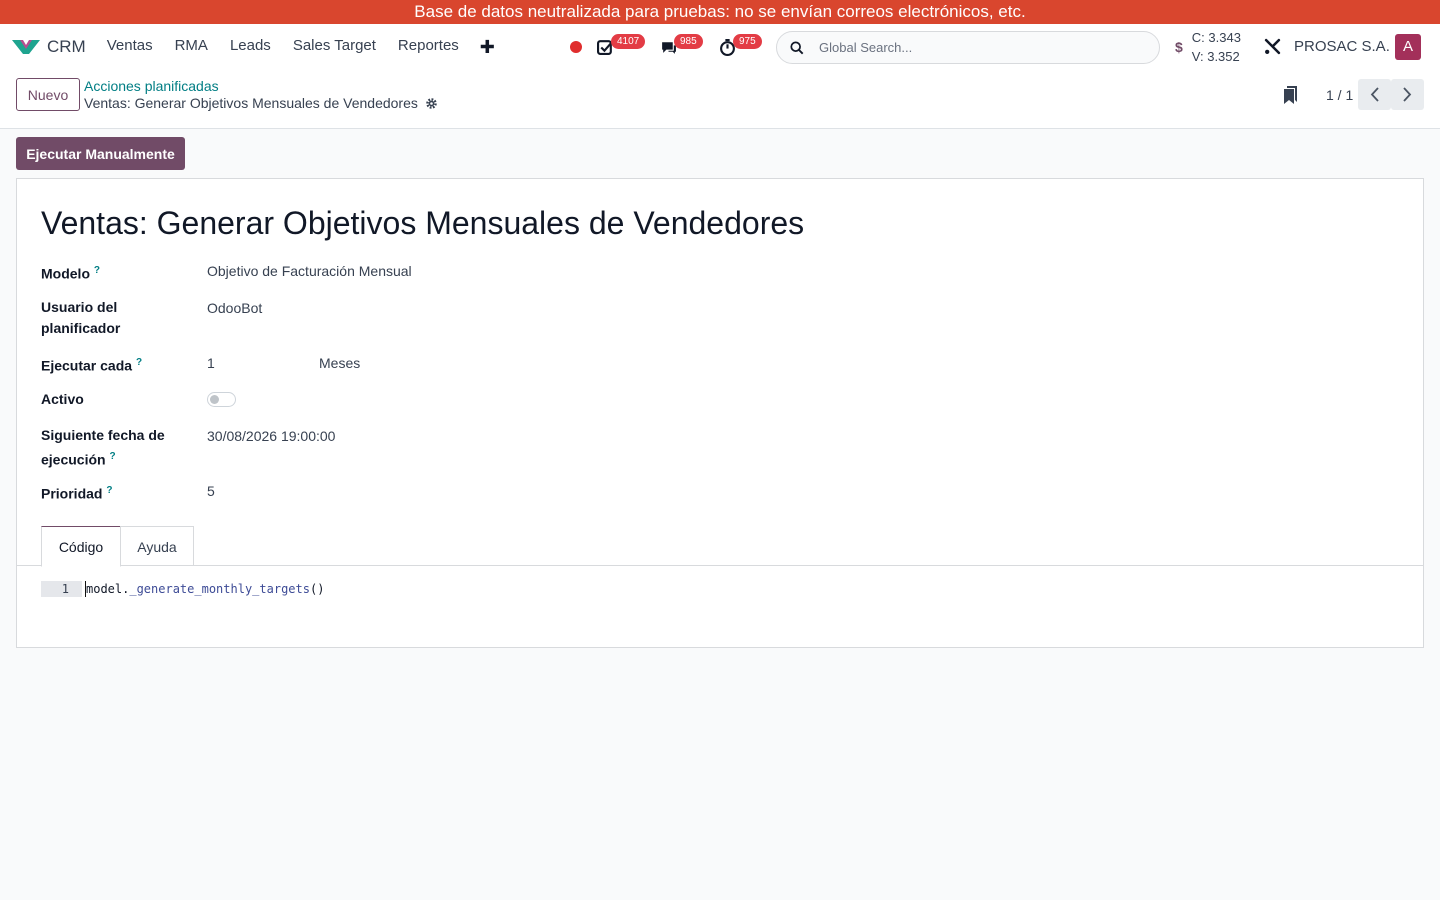  I want to click on code-line: model._generate_monthly_targets(), so click(204, 589).